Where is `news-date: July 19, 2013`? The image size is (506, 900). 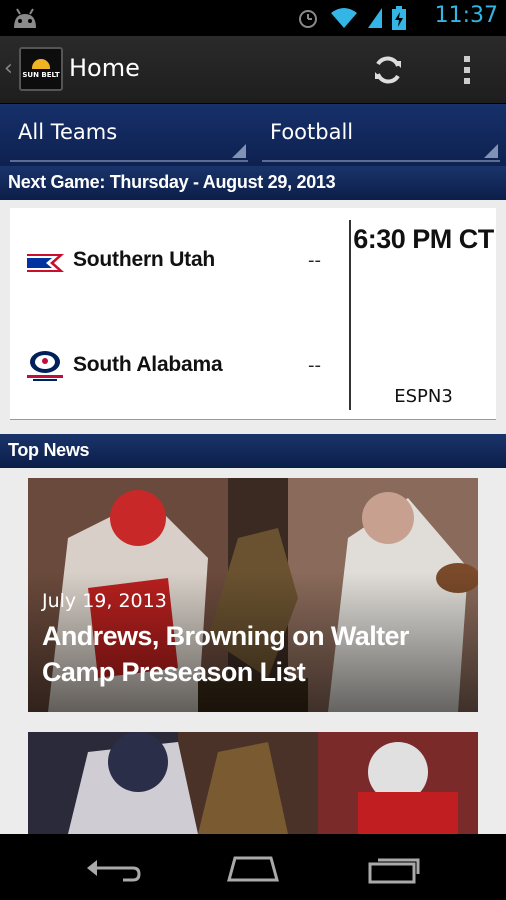 news-date: July 19, 2013 is located at coordinates (104, 601).